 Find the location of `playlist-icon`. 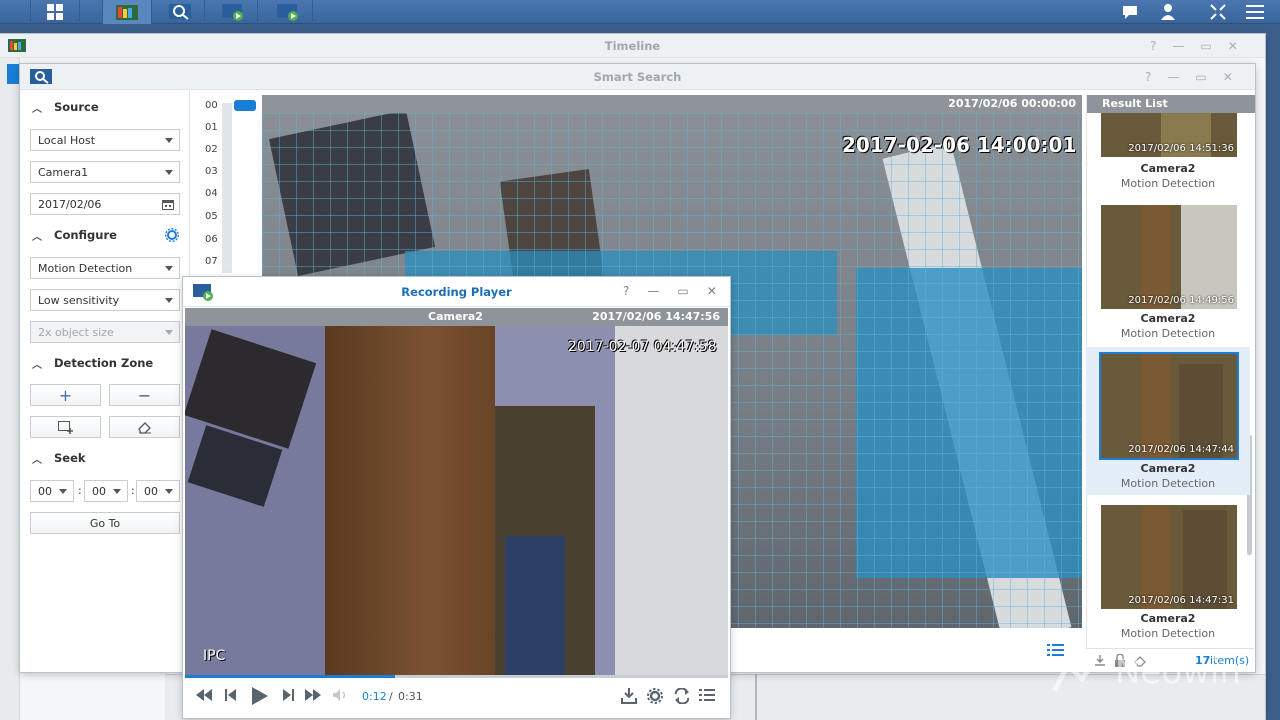

playlist-icon is located at coordinates (707, 697).